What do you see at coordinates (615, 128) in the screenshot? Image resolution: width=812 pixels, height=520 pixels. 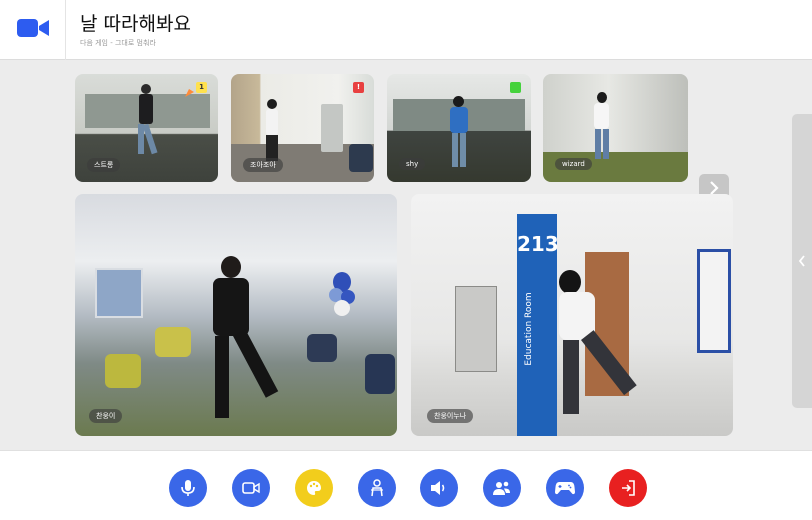 I see `participant-tile: wizard` at bounding box center [615, 128].